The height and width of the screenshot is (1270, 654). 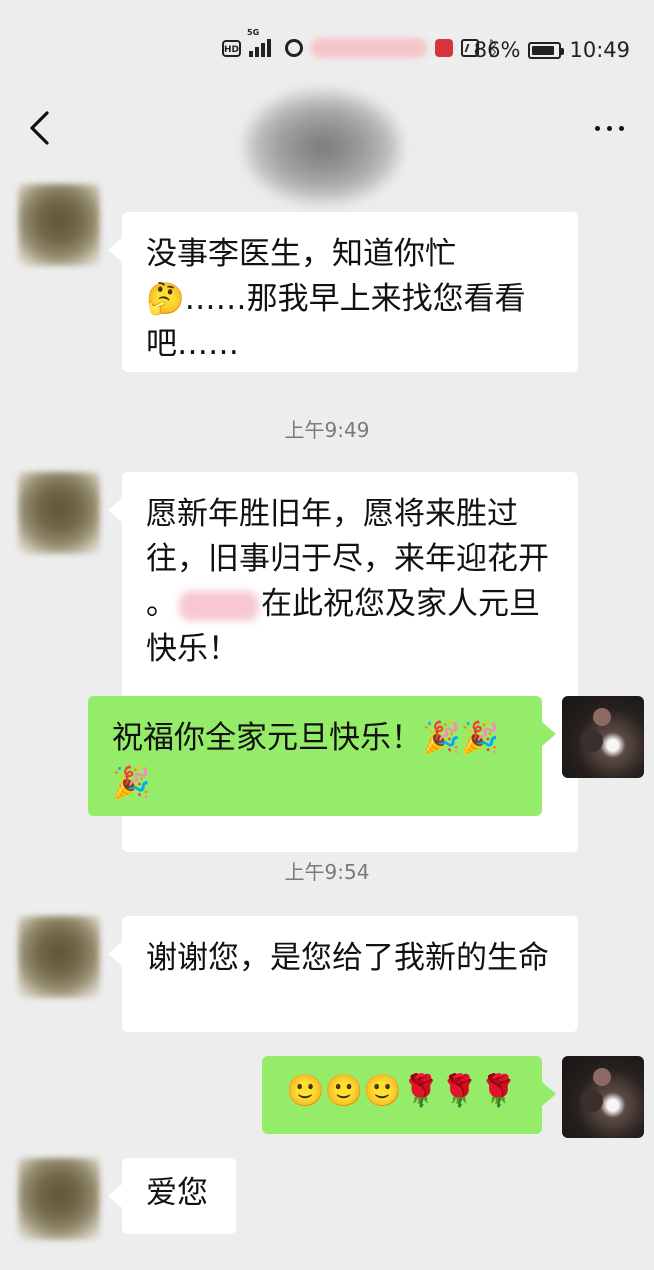 What do you see at coordinates (444, 48) in the screenshot?
I see `app-icon` at bounding box center [444, 48].